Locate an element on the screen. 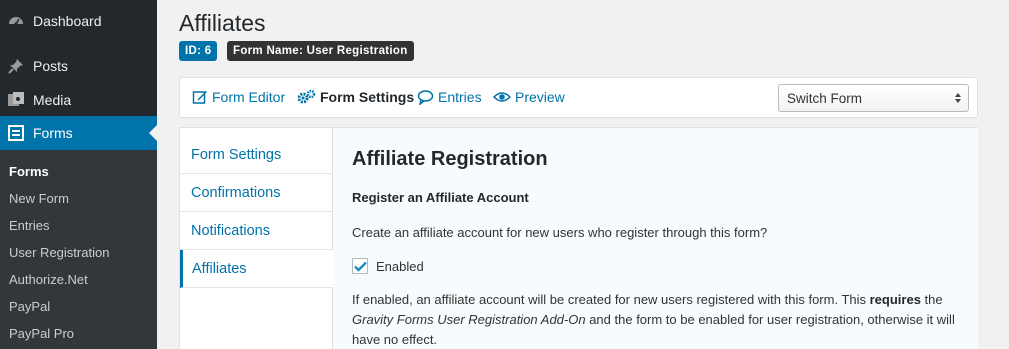 The image size is (1009, 349). gears-icon is located at coordinates (306, 97).